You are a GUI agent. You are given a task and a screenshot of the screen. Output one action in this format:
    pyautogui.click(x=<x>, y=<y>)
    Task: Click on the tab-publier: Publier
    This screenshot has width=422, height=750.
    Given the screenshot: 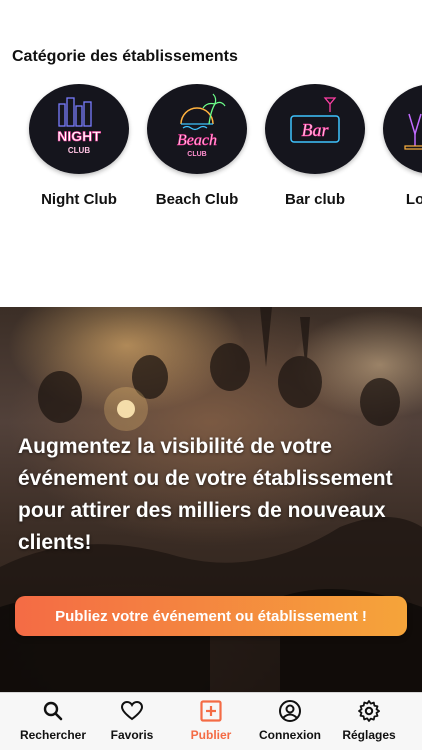 What is the action you would take?
    pyautogui.click(x=211, y=721)
    